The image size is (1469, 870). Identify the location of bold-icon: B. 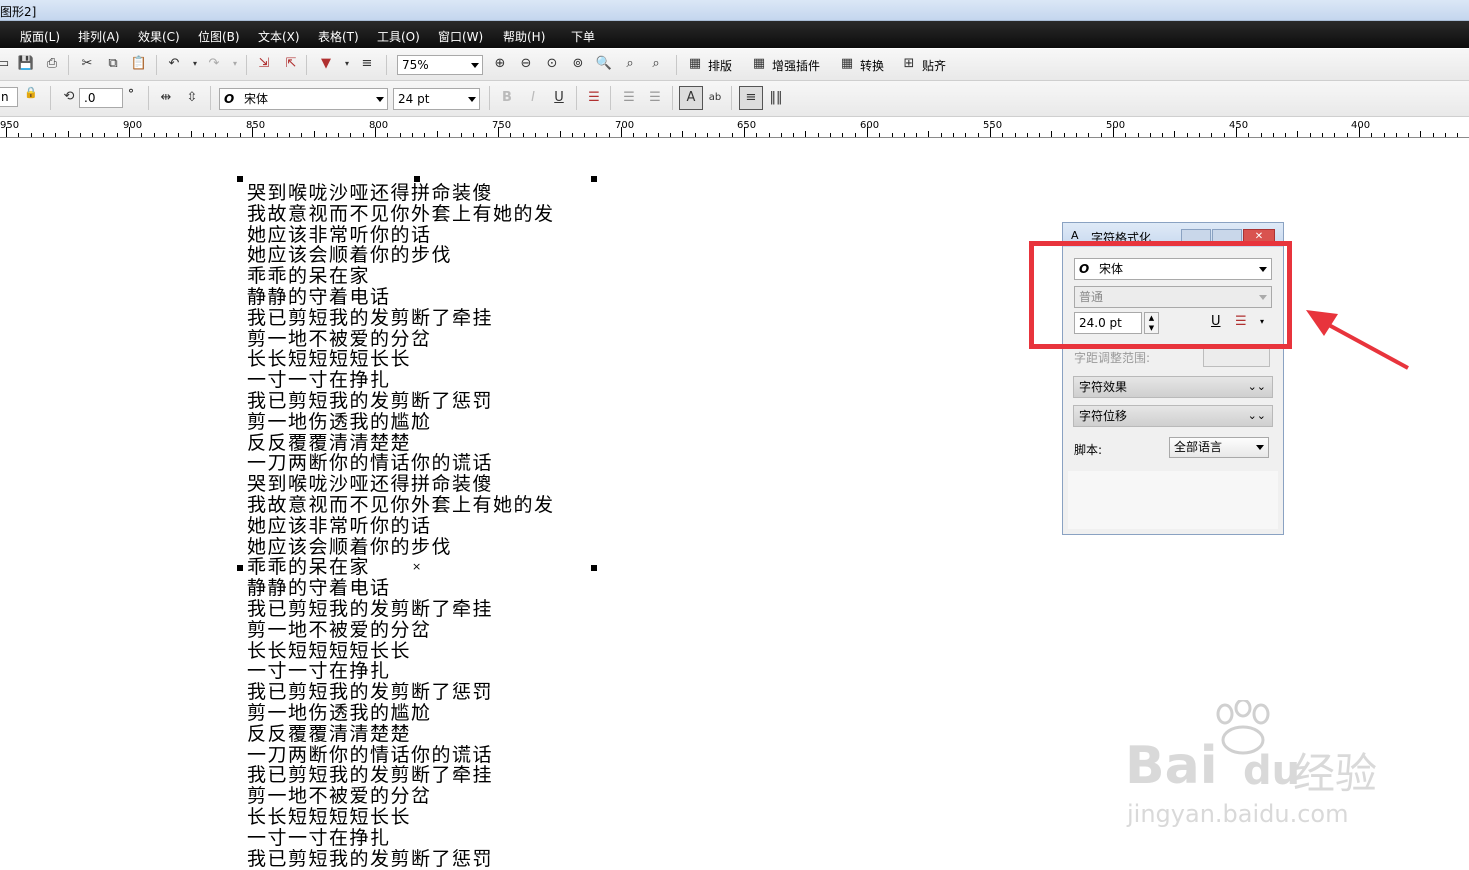
(507, 98).